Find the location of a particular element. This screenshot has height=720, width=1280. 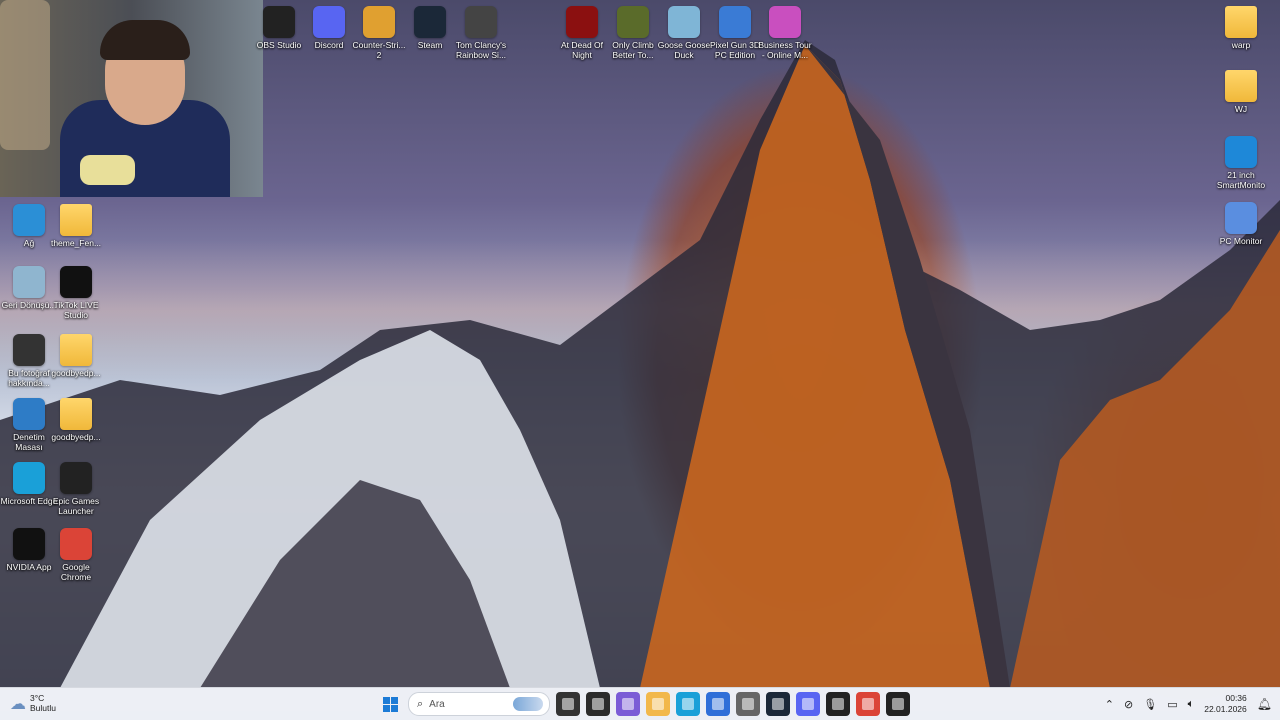

desktop-icon: At Dead Of Night is located at coordinates (582, 33).